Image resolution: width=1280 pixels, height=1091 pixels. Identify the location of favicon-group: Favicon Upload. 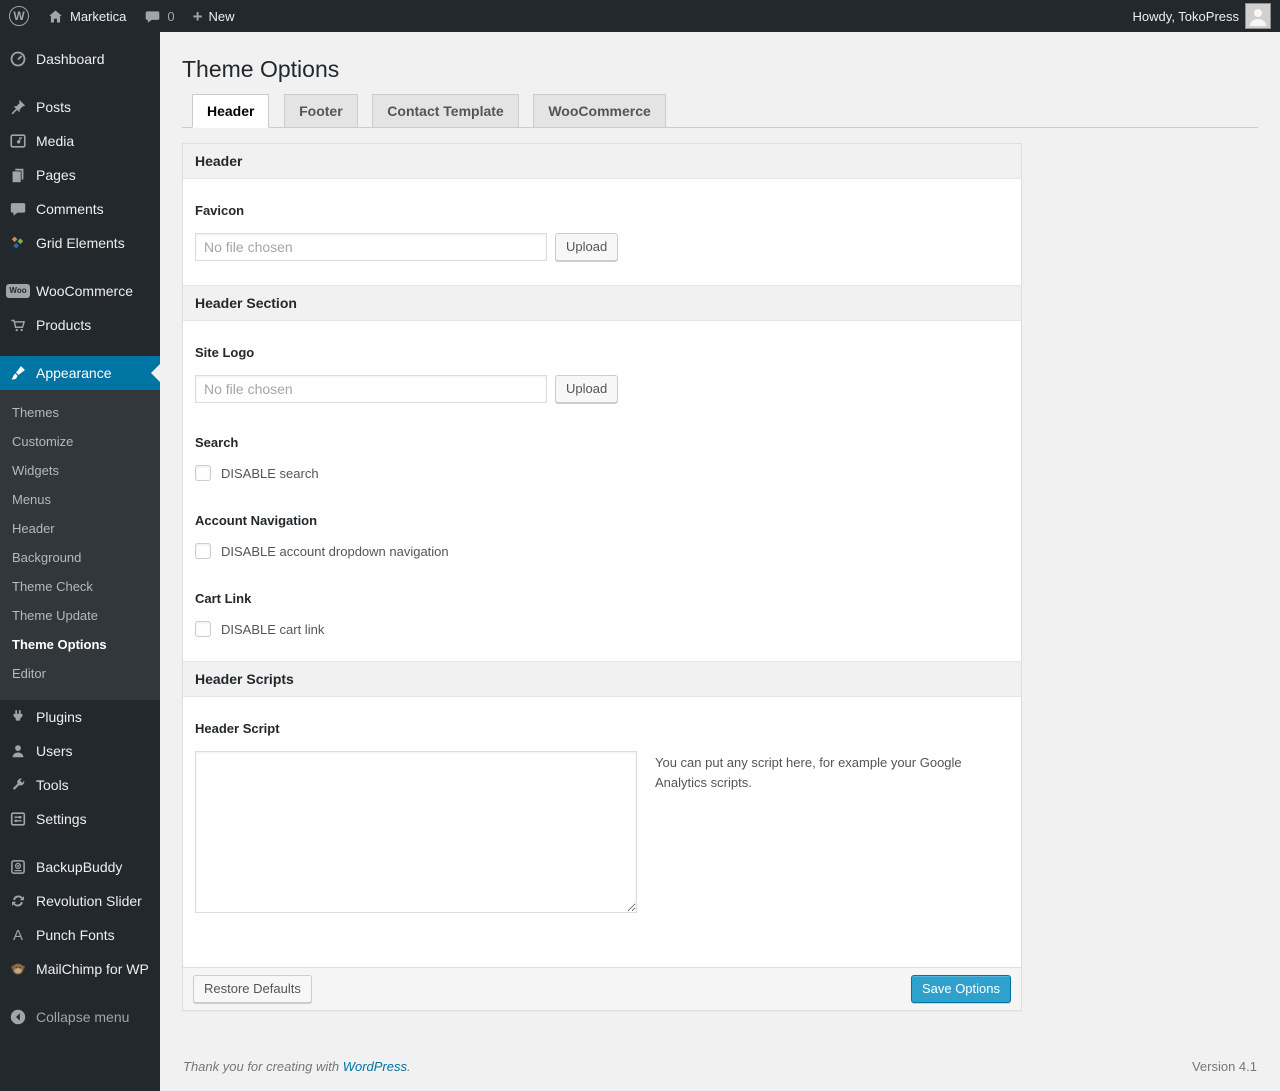
(602, 221).